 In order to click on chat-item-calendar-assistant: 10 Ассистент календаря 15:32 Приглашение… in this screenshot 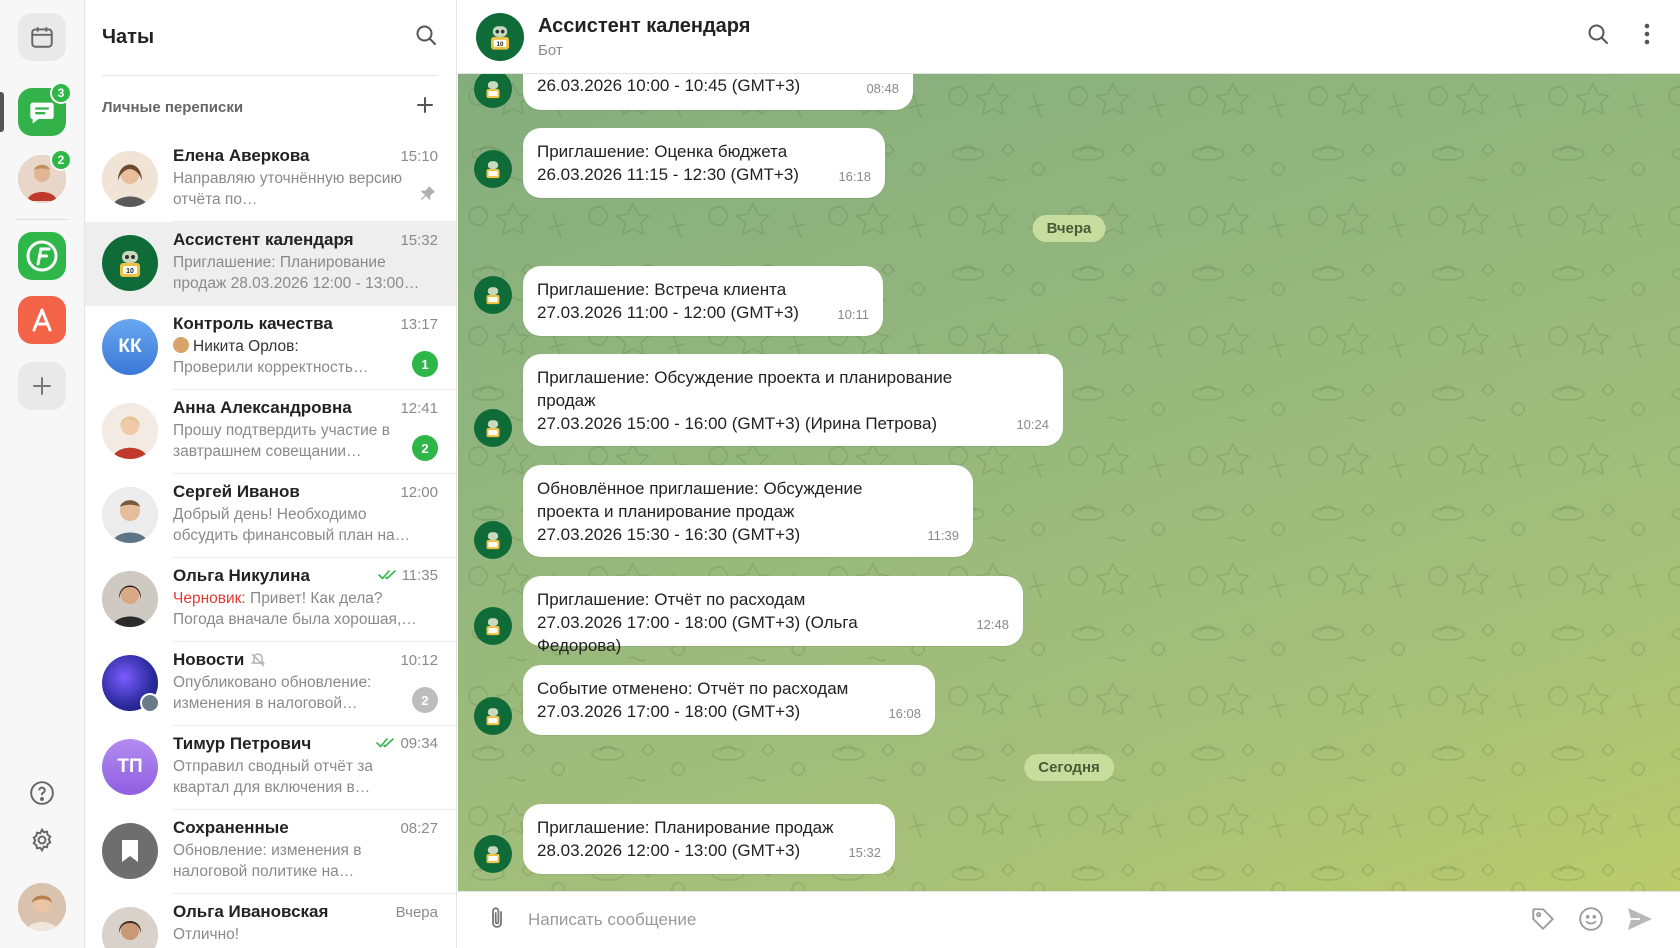, I will do `click(270, 264)`.